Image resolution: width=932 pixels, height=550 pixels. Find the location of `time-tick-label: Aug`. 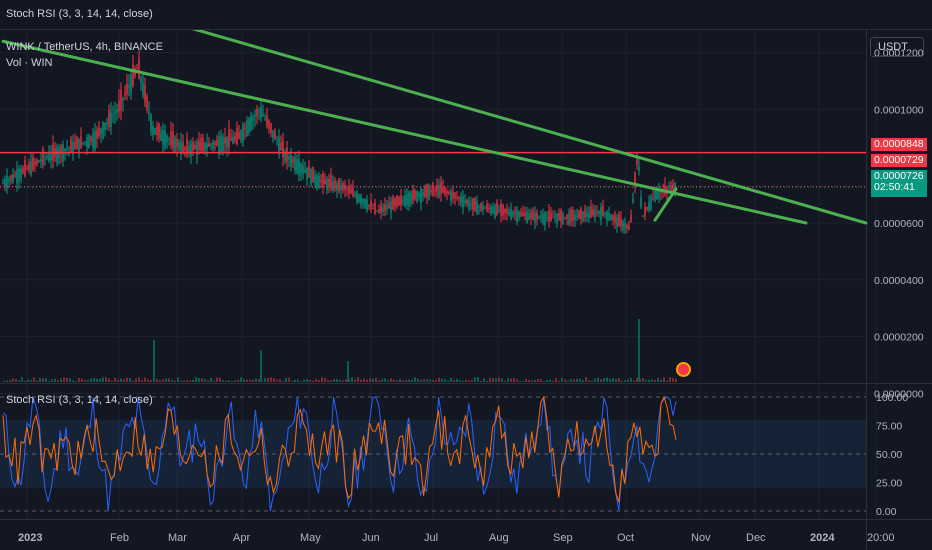

time-tick-label: Aug is located at coordinates (499, 538).